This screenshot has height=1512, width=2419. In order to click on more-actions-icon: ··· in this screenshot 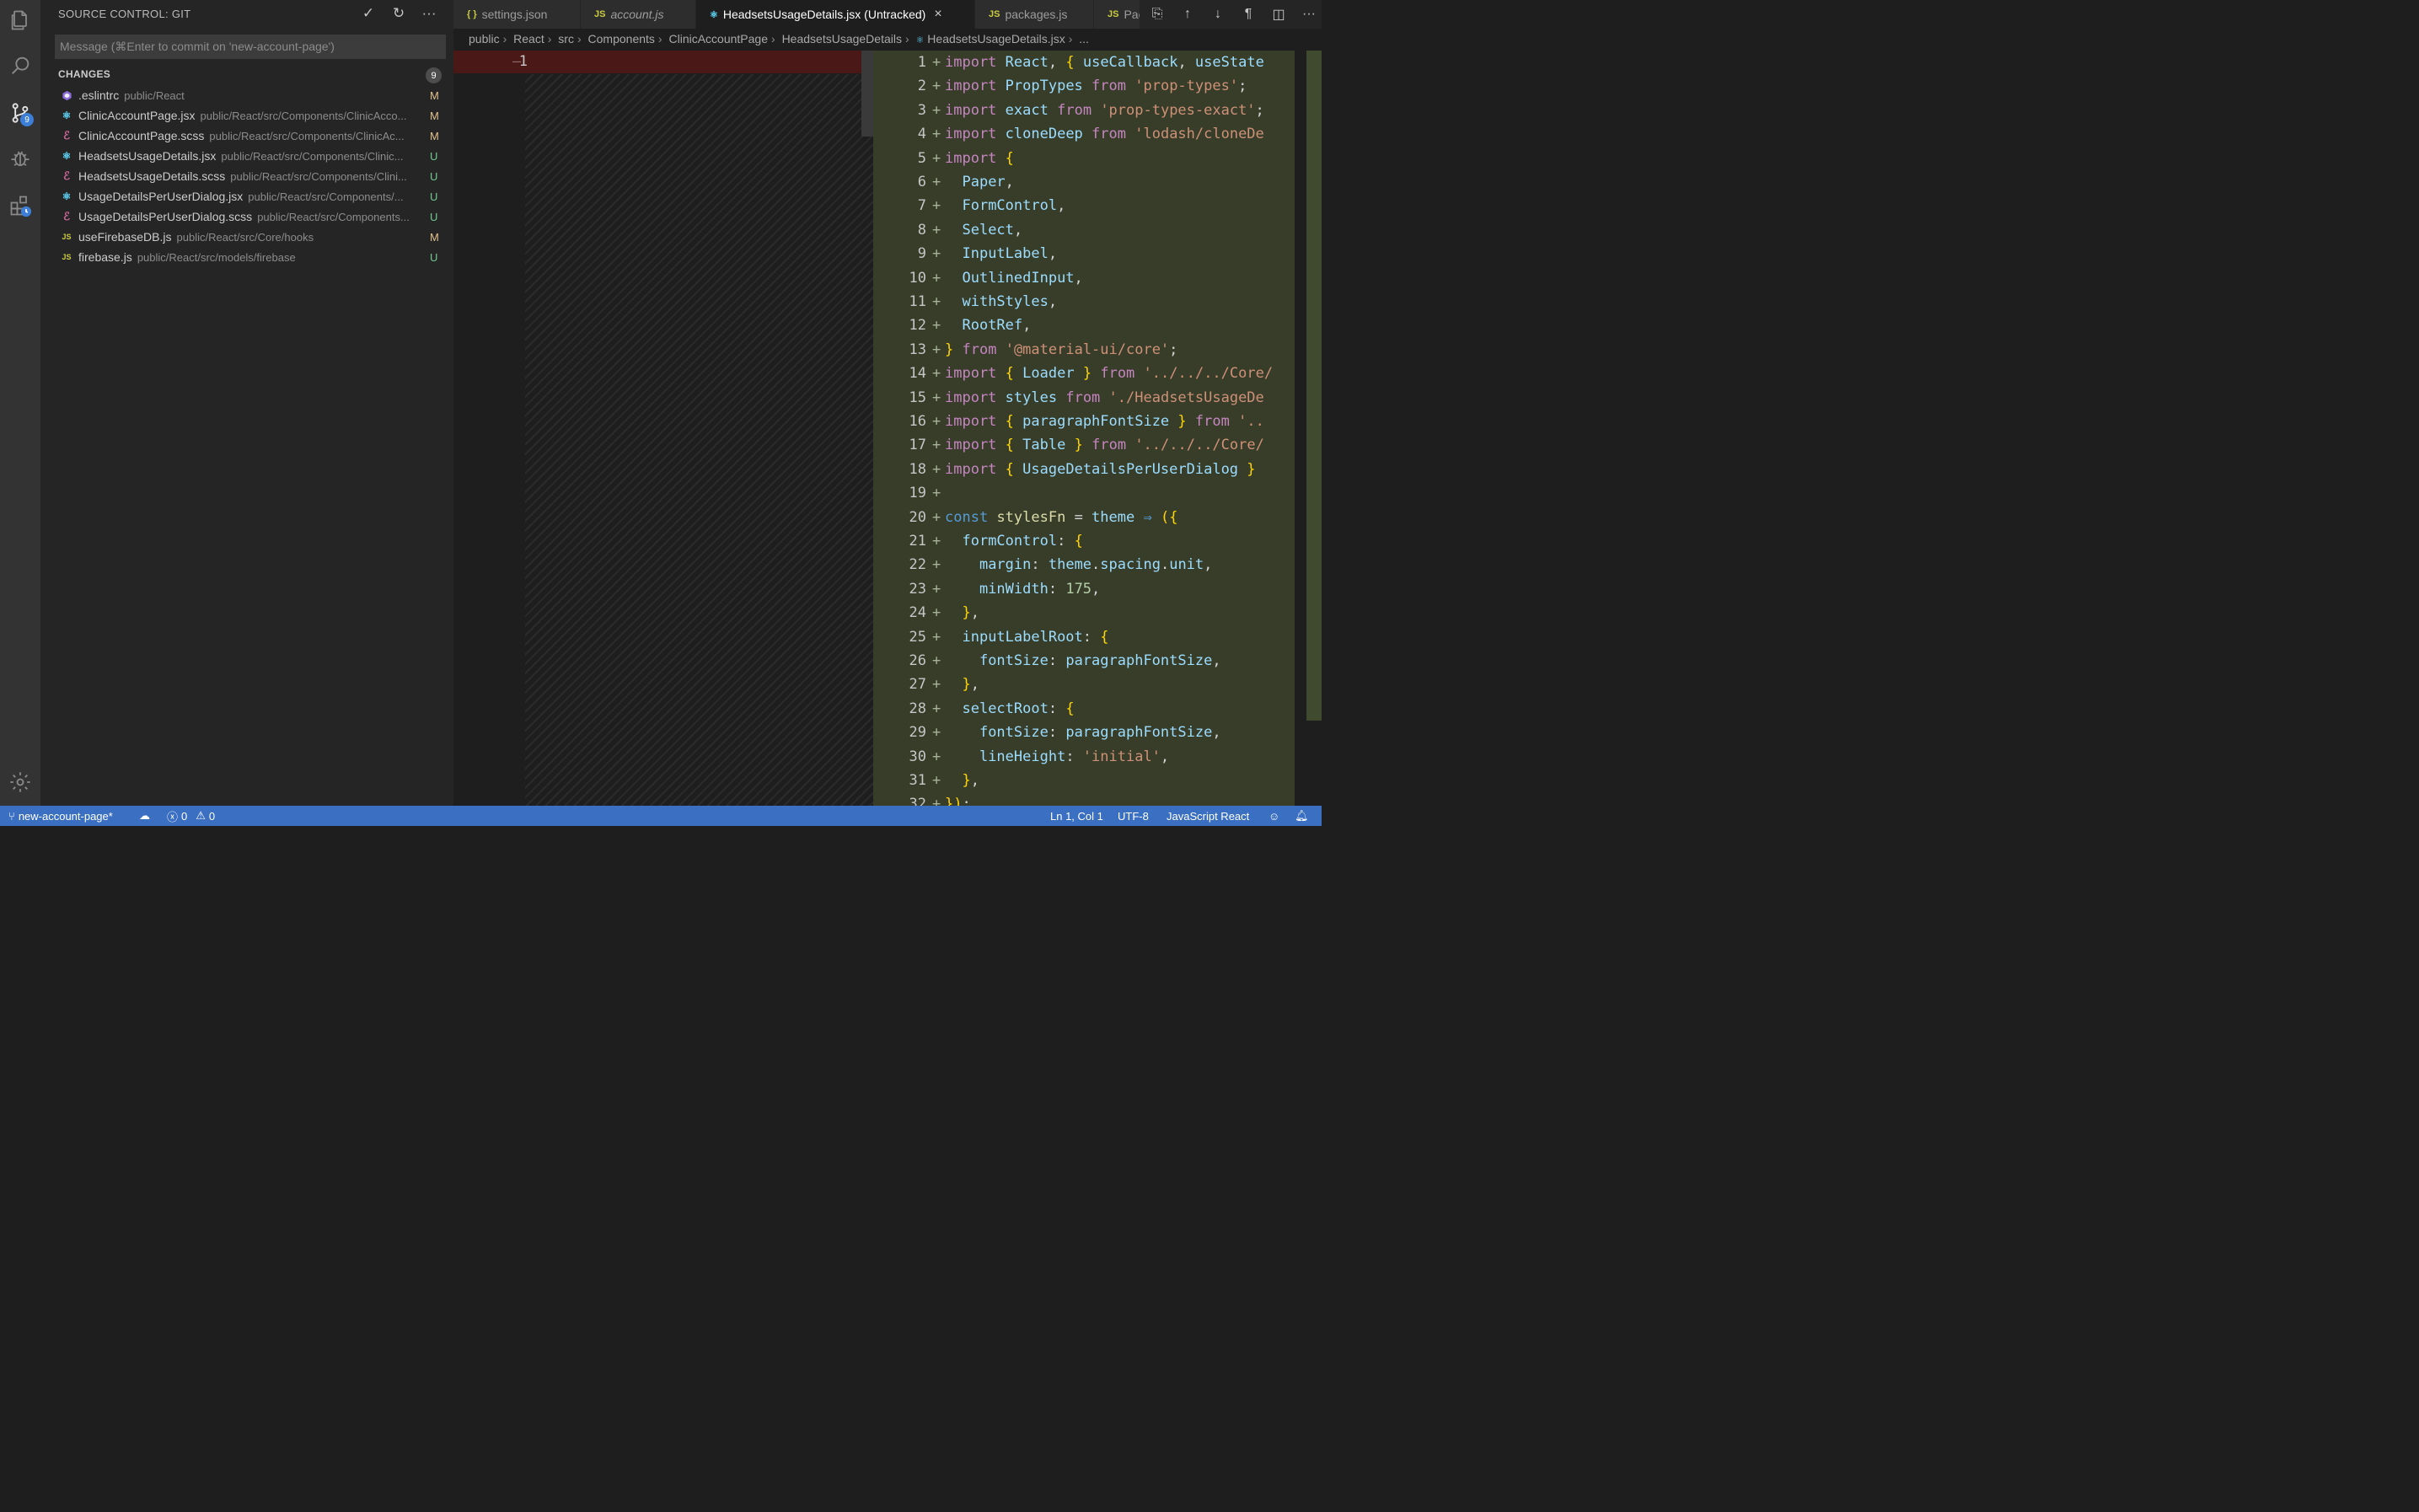, I will do `click(429, 13)`.